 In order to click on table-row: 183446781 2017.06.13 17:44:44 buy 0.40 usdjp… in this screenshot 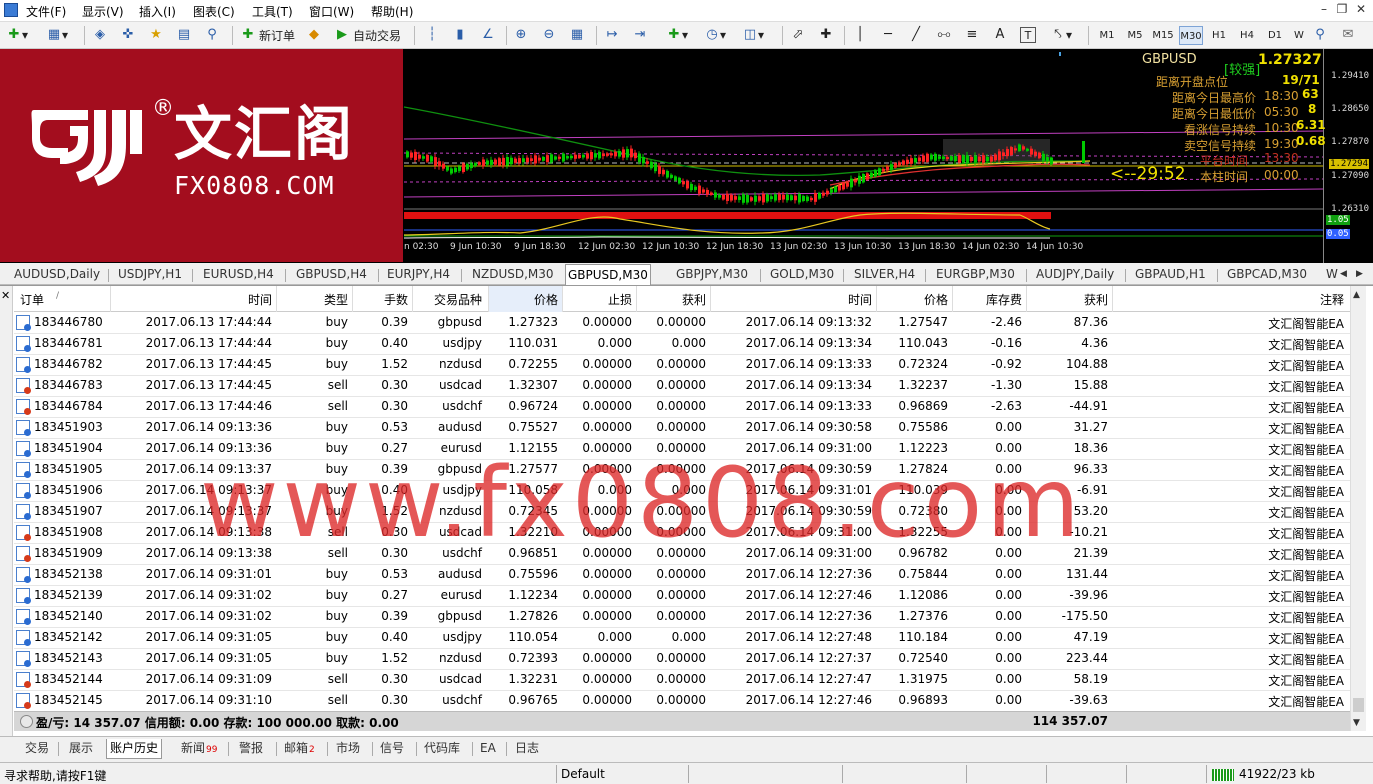, I will do `click(682, 344)`.